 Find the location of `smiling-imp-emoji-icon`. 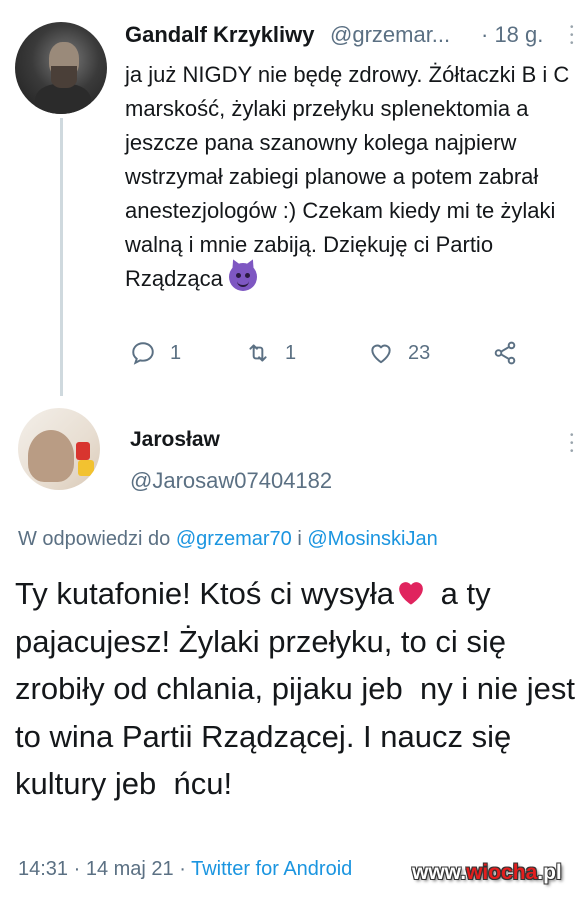

smiling-imp-emoji-icon is located at coordinates (242, 277).